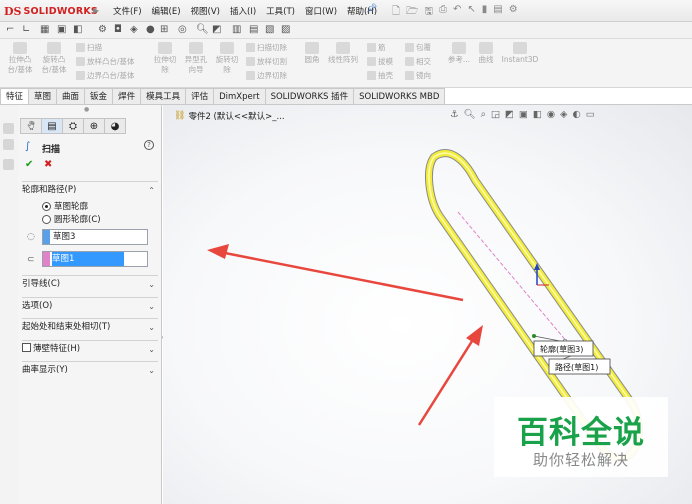  Describe the element at coordinates (227, 58) in the screenshot. I see `revolve-cut-button: 旋转切 除` at that location.